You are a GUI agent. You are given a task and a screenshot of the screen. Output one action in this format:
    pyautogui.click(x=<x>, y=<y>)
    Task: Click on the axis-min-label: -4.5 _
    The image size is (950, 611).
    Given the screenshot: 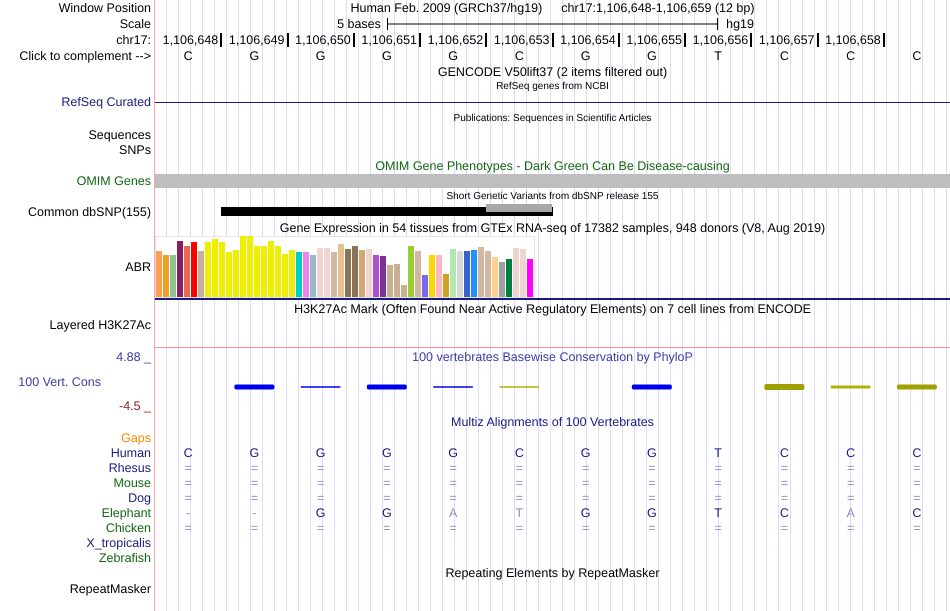 What is the action you would take?
    pyautogui.click(x=135, y=406)
    